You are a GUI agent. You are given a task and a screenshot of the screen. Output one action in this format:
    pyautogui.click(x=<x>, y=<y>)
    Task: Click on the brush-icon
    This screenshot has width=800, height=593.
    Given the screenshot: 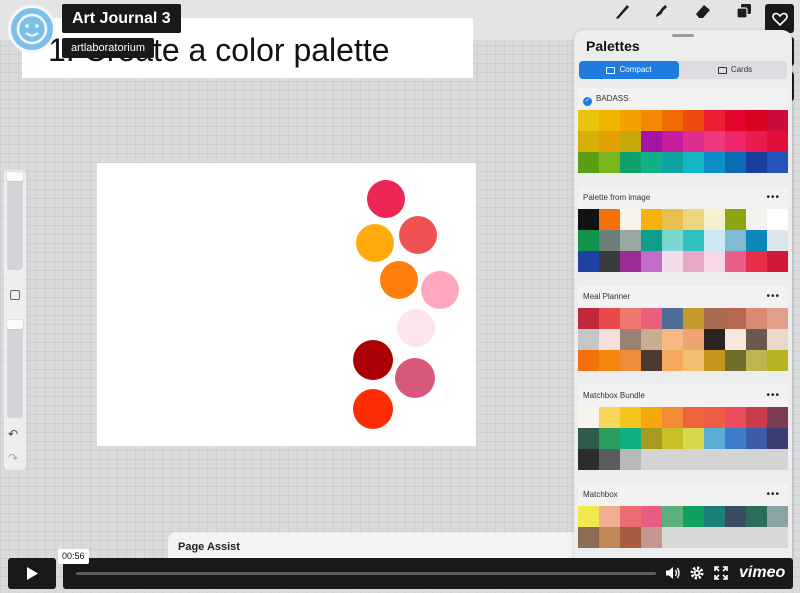 What is the action you would take?
    pyautogui.click(x=622, y=11)
    